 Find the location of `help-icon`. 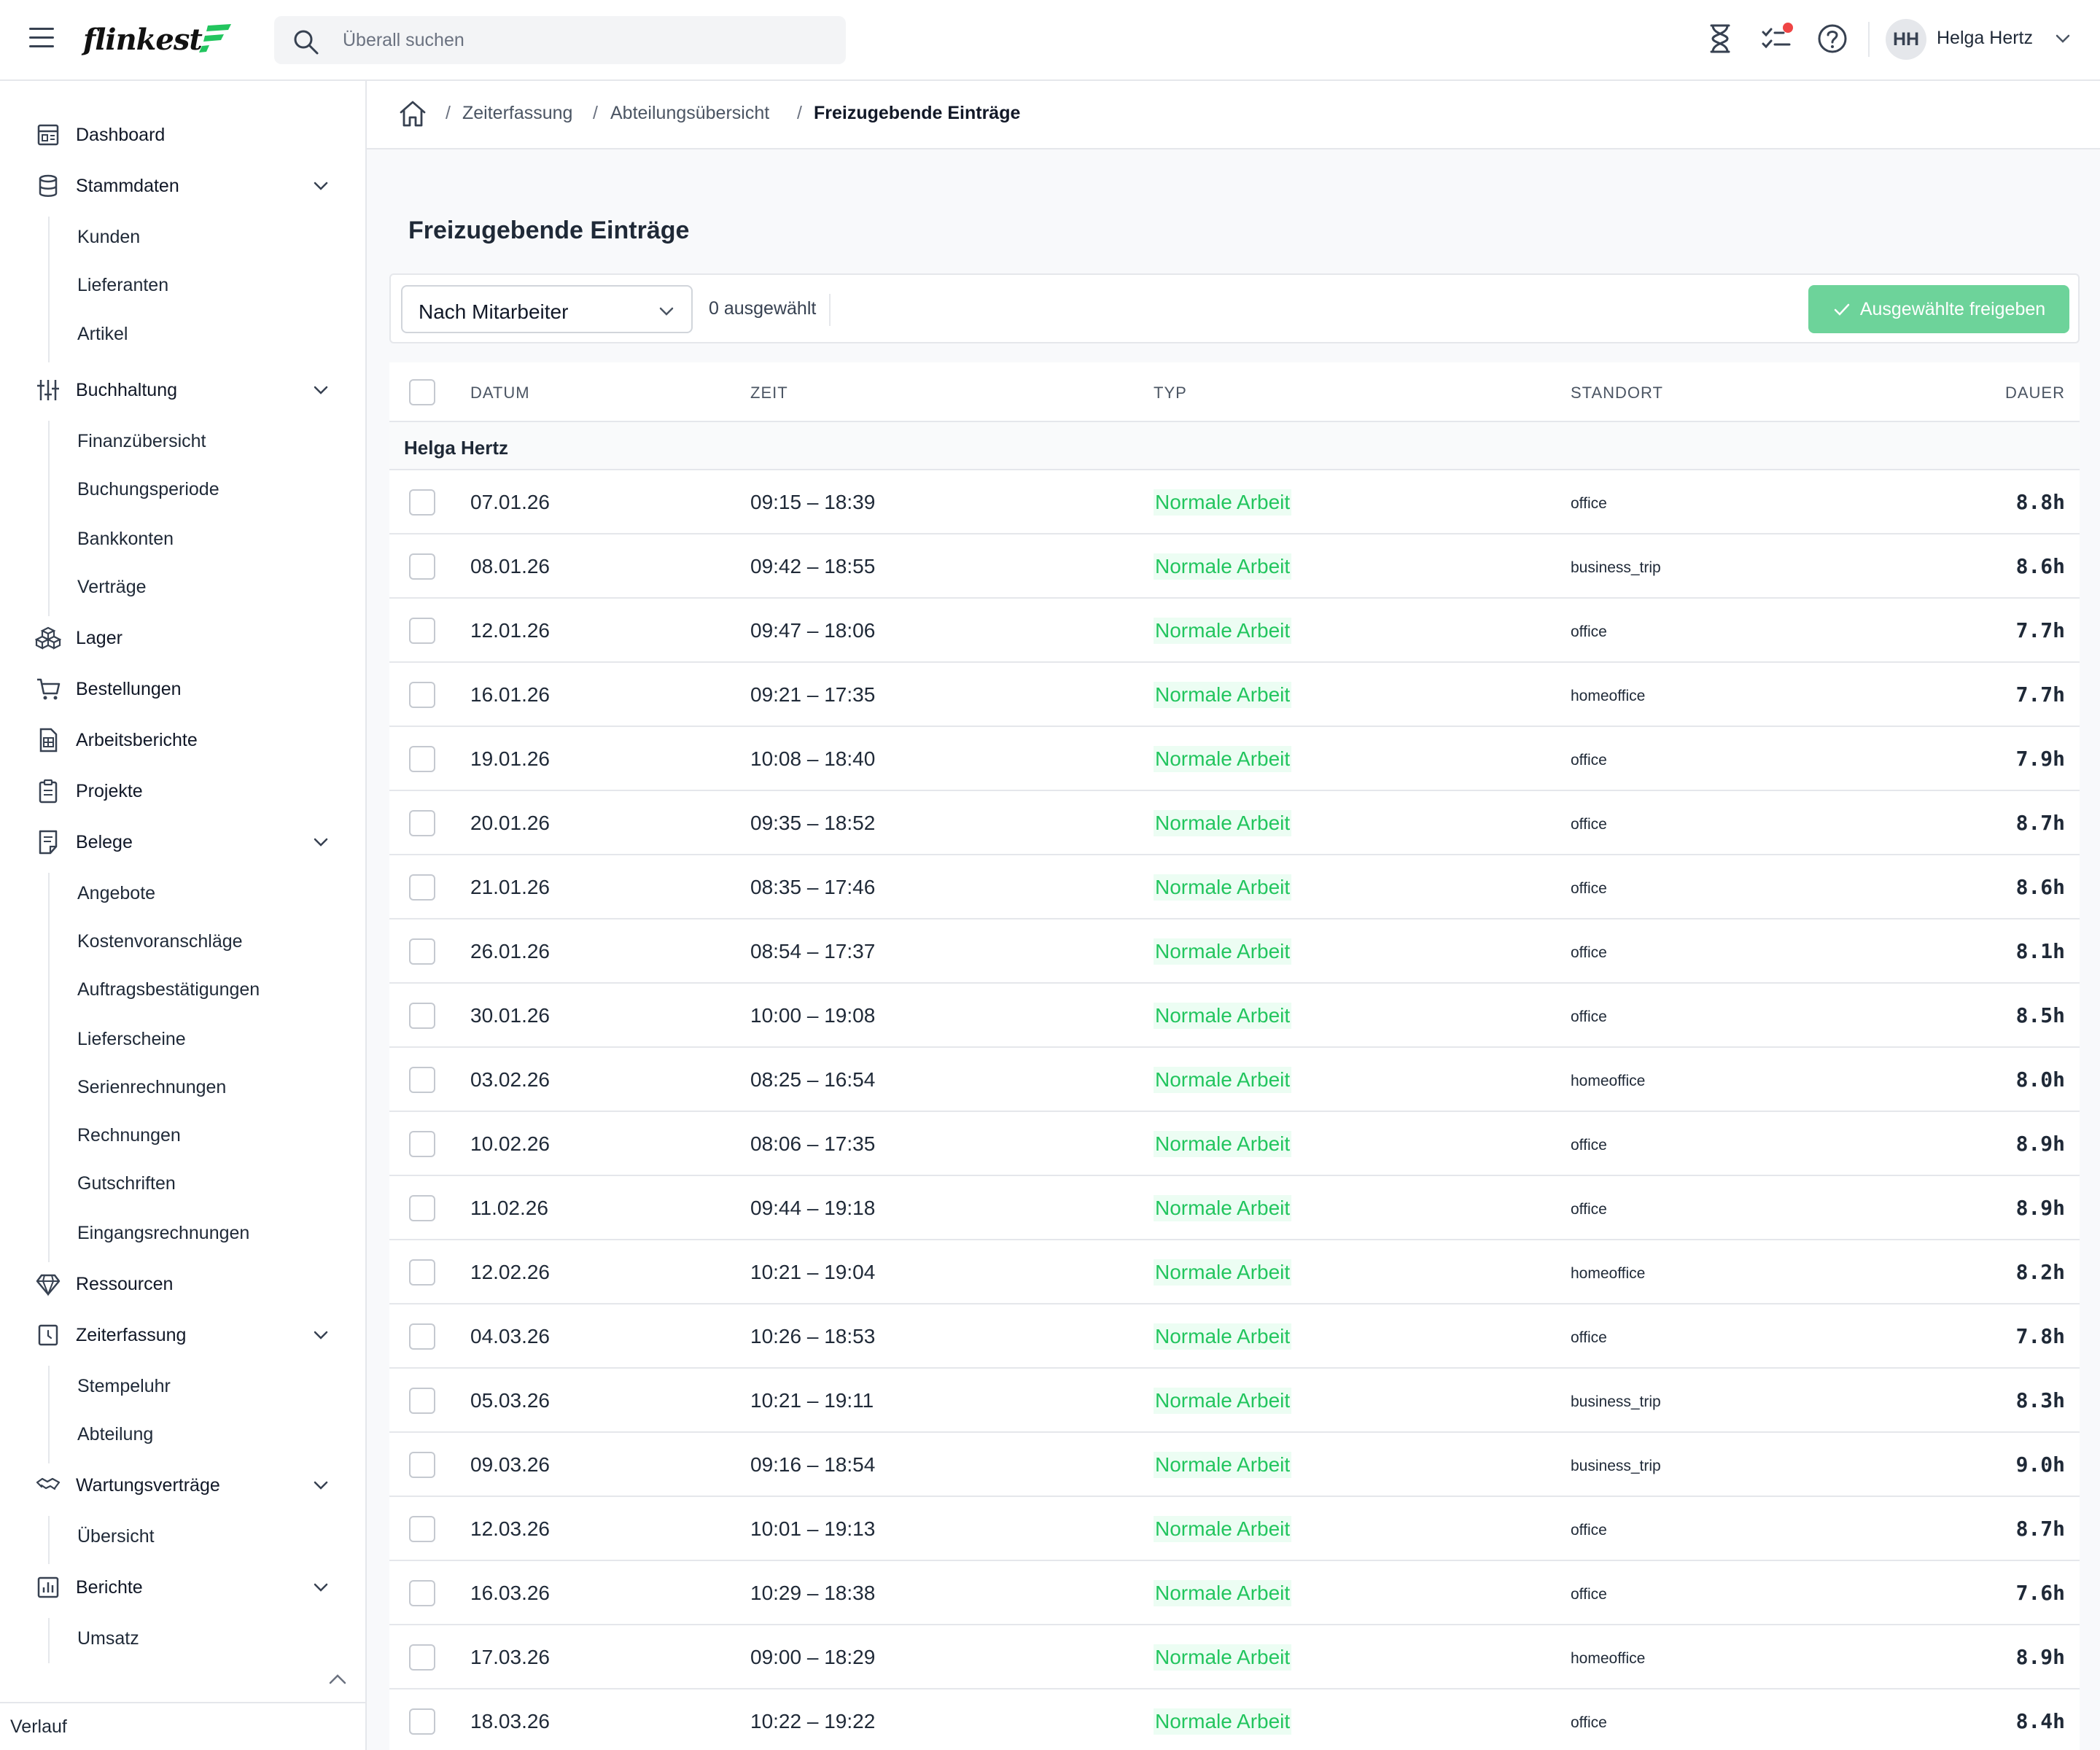

help-icon is located at coordinates (1832, 38).